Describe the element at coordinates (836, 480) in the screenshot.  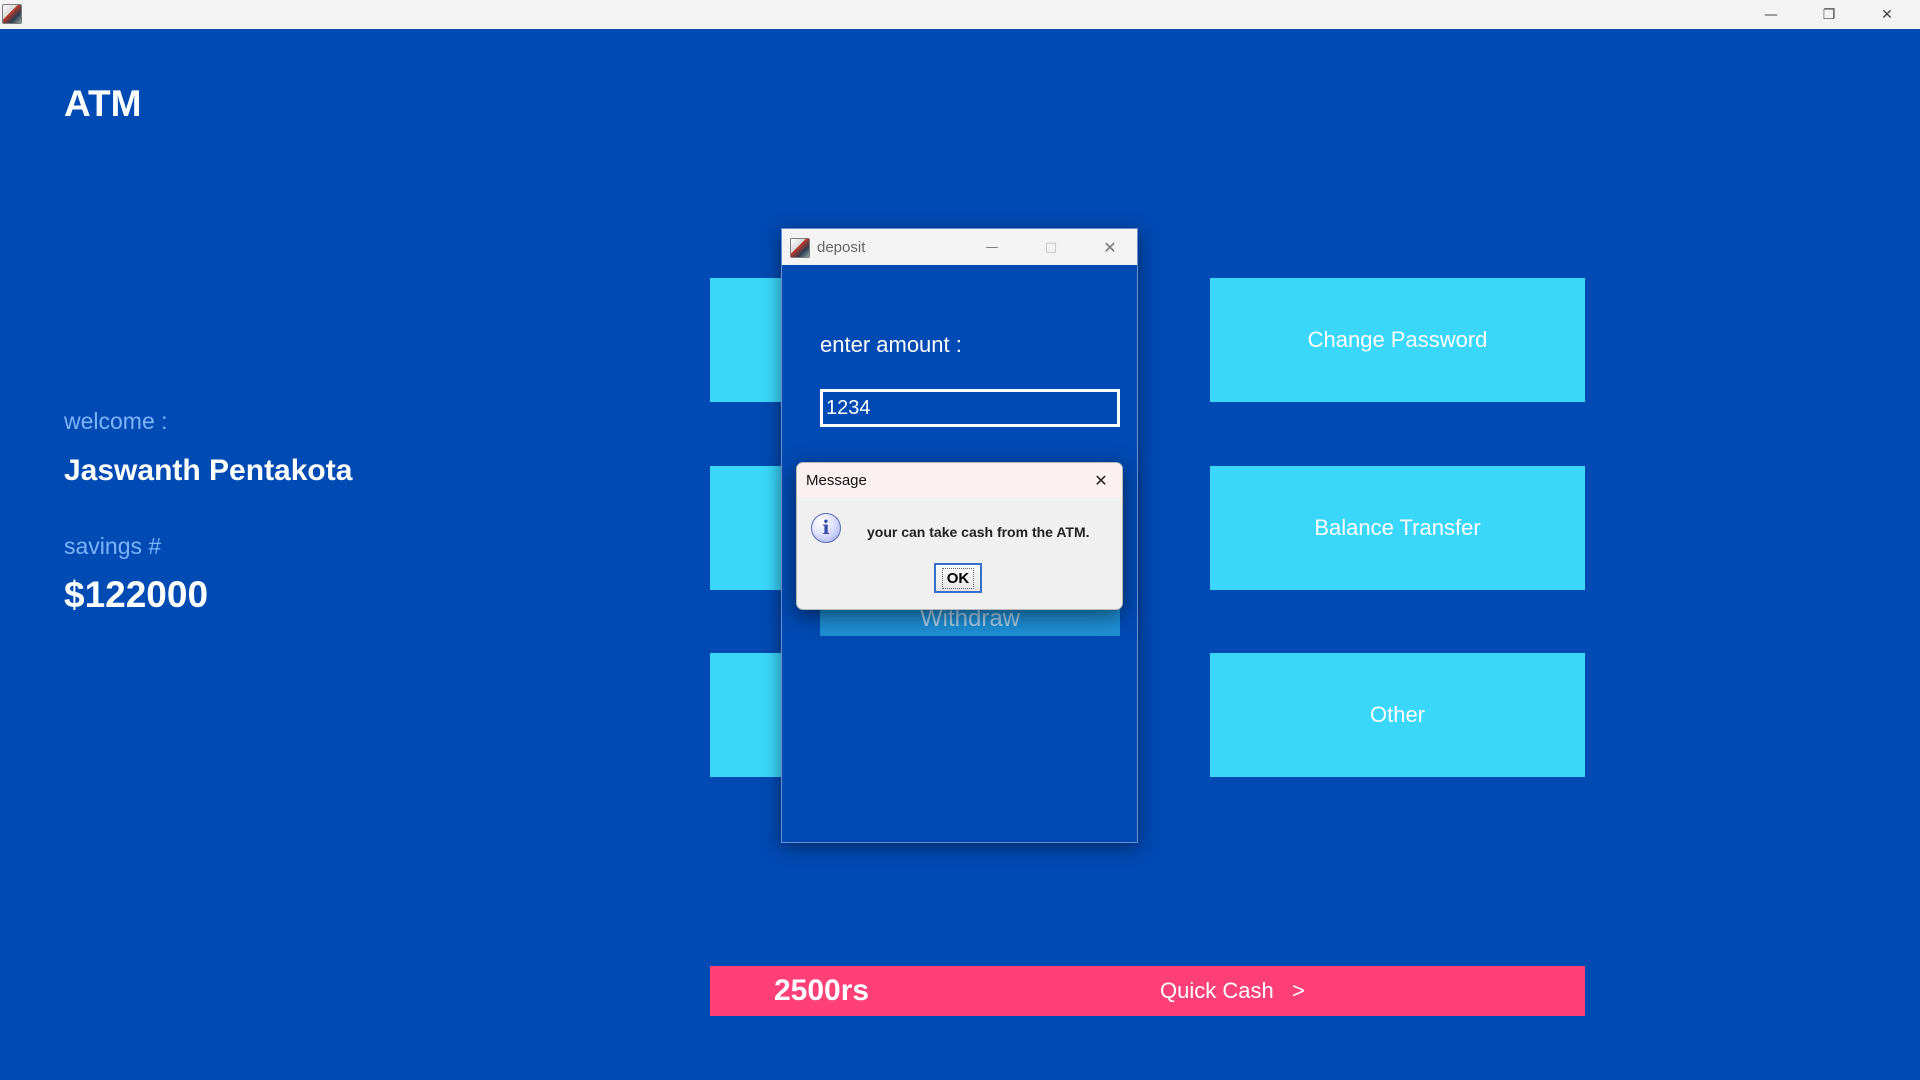
I see `message-dialog-title: Message` at that location.